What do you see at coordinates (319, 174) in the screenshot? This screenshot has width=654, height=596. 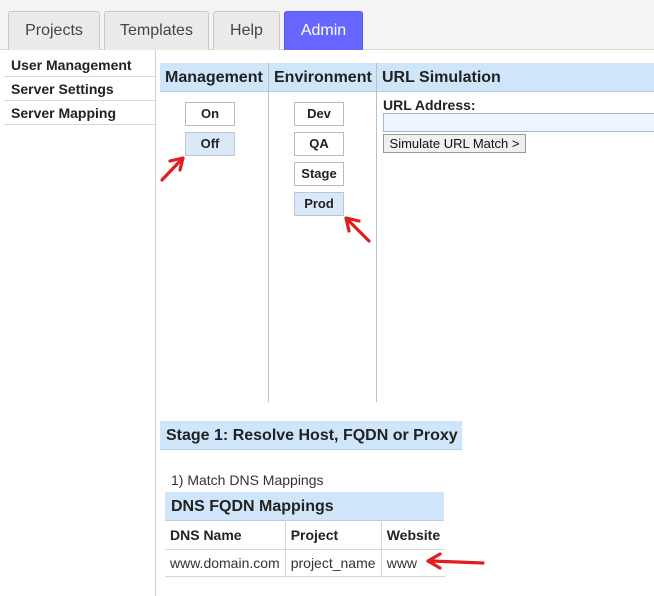 I see `environment-stage-button: Stage` at bounding box center [319, 174].